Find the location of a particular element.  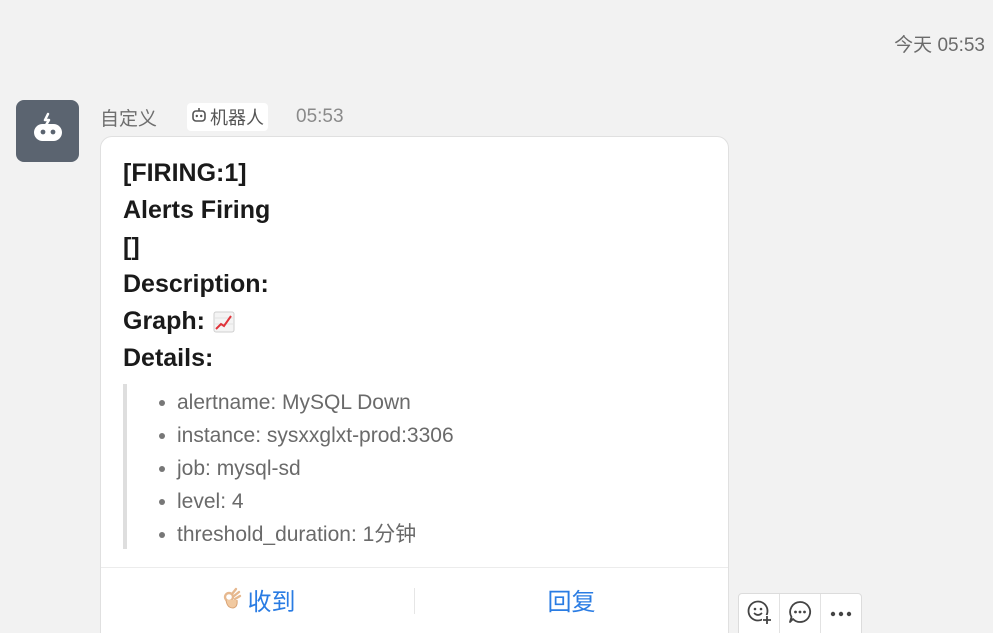

alert-title-line: Alerts Firing is located at coordinates (197, 210).